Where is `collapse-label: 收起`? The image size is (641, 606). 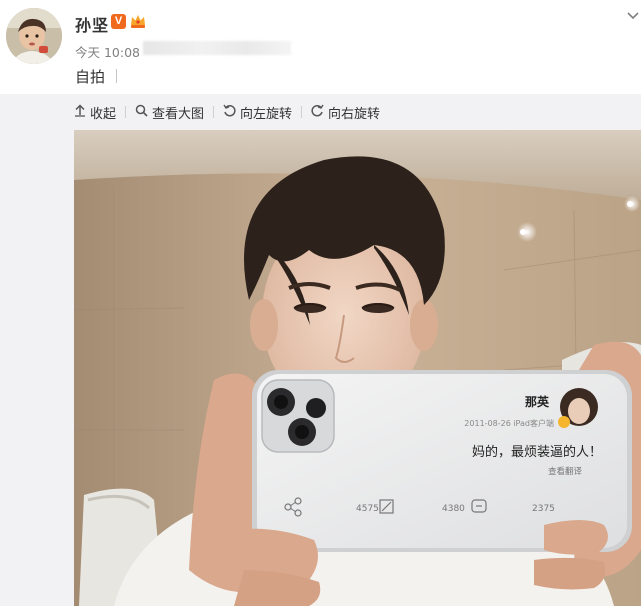 collapse-label: 收起 is located at coordinates (103, 114).